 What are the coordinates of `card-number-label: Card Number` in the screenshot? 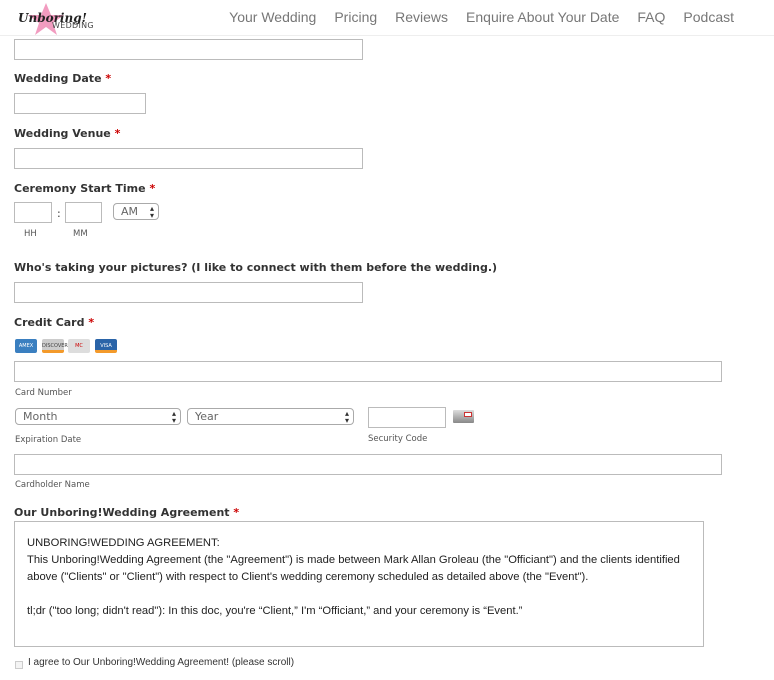 It's located at (43, 393).